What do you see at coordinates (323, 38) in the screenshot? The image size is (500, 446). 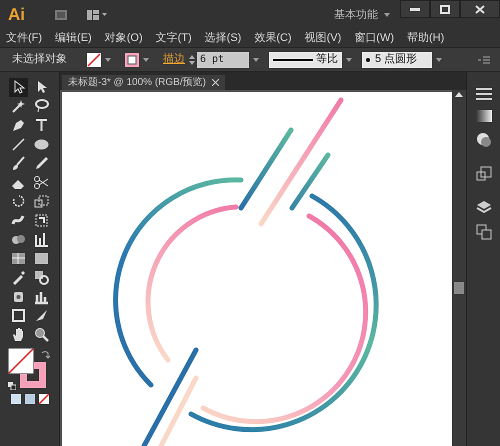 I see `menu-item: 视图(V)` at bounding box center [323, 38].